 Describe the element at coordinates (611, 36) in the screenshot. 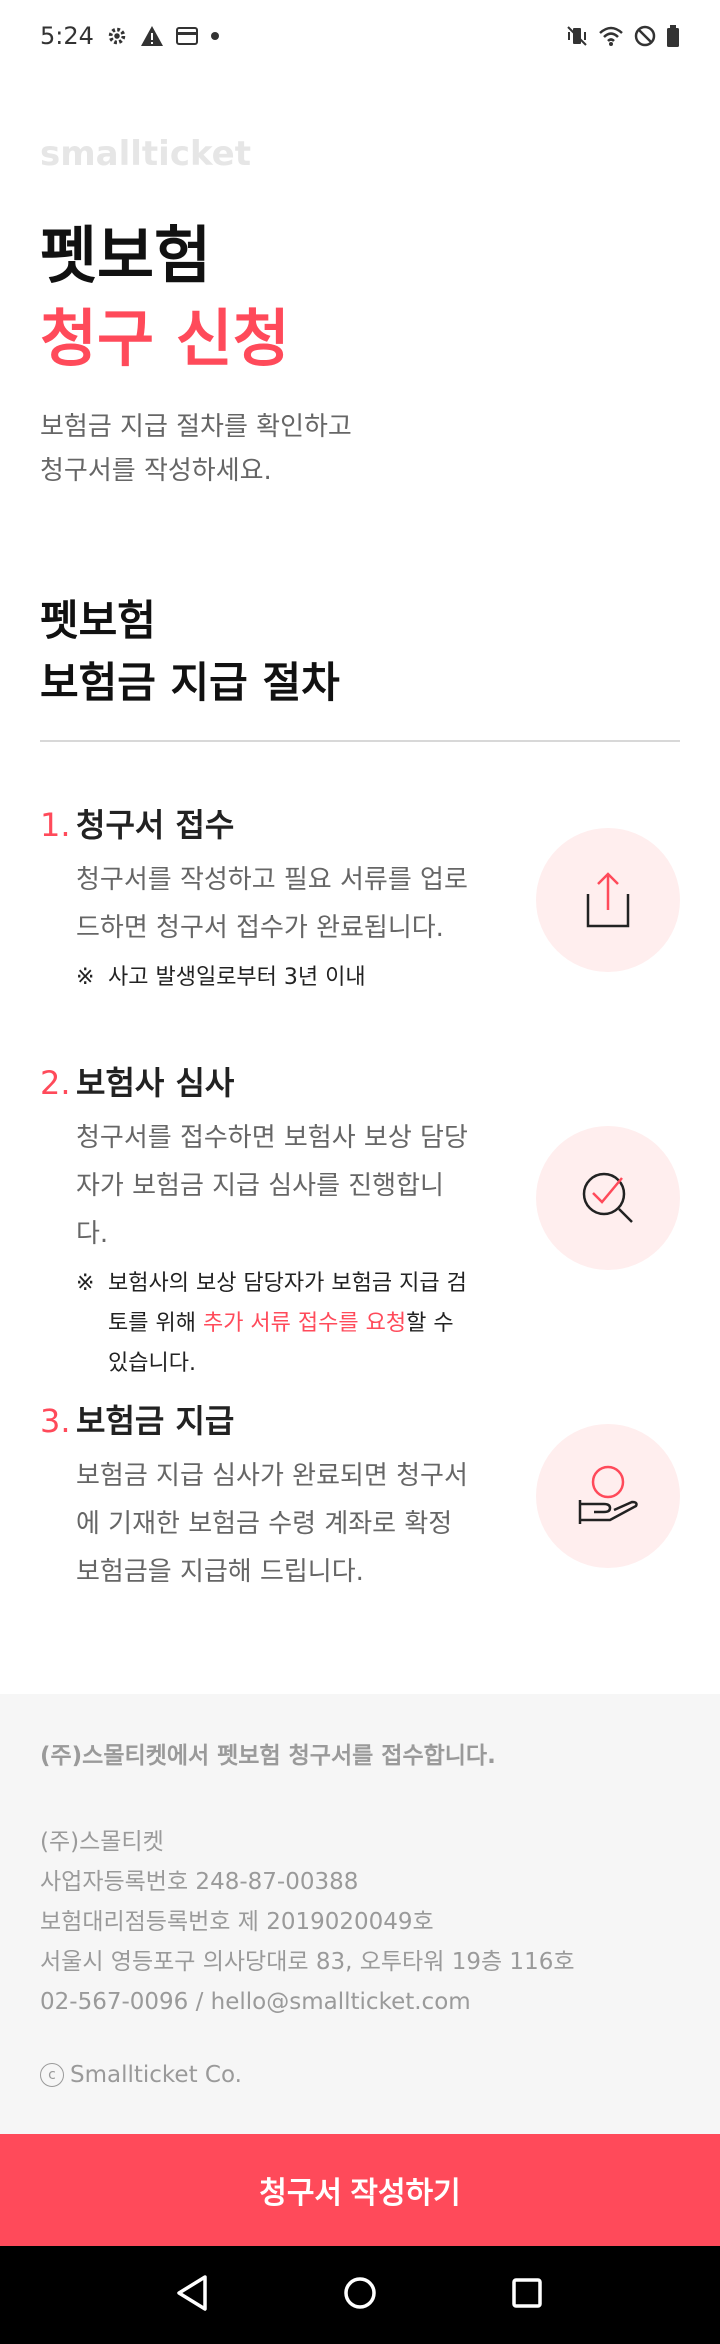

I see `wifi-icon` at that location.